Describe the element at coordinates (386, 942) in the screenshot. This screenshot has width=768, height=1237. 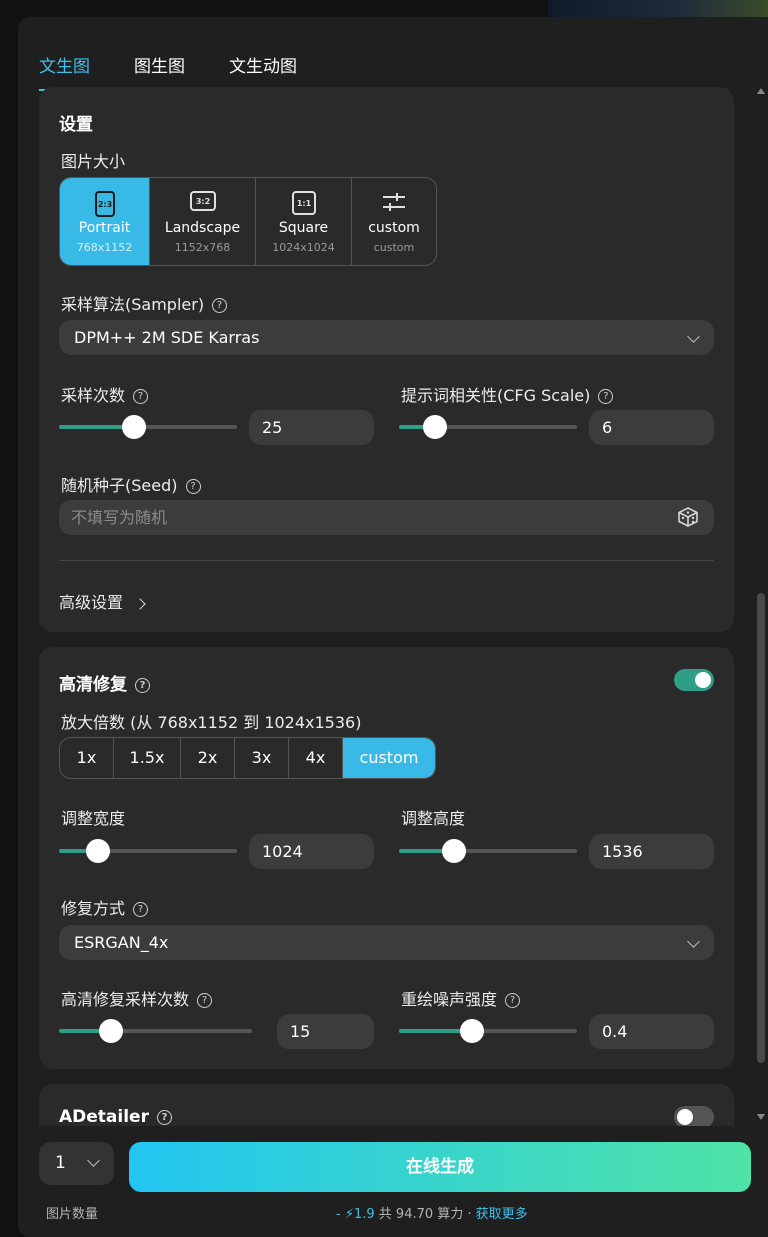
I see `upscaler-select: ESRGAN_4x` at that location.